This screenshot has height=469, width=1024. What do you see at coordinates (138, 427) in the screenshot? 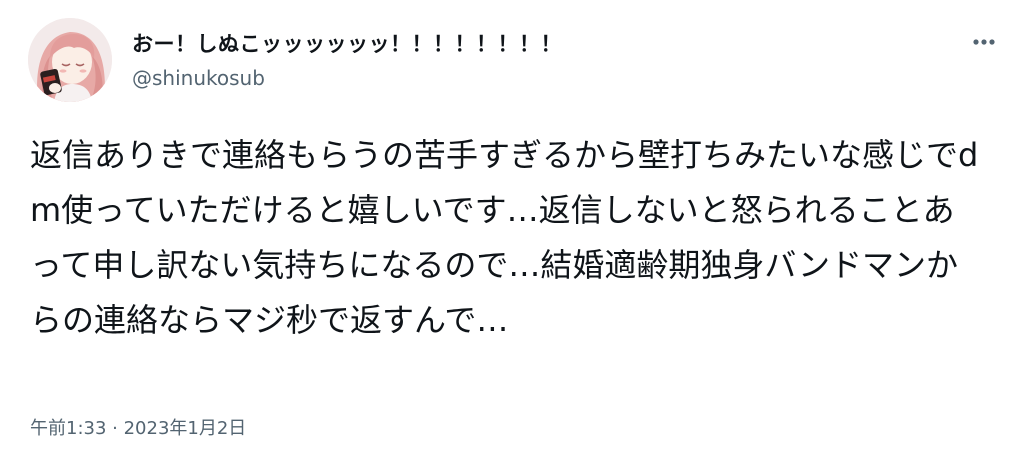
I see `tweet-timestamp: 午前1:33 · 2023年1月2日` at bounding box center [138, 427].